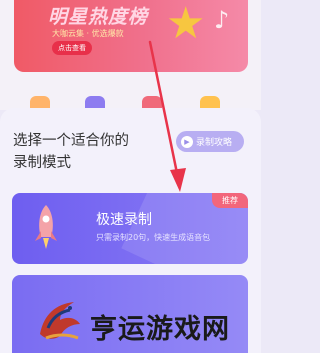  Describe the element at coordinates (230, 200) in the screenshot. I see `recommended-badge: 推荐` at that location.